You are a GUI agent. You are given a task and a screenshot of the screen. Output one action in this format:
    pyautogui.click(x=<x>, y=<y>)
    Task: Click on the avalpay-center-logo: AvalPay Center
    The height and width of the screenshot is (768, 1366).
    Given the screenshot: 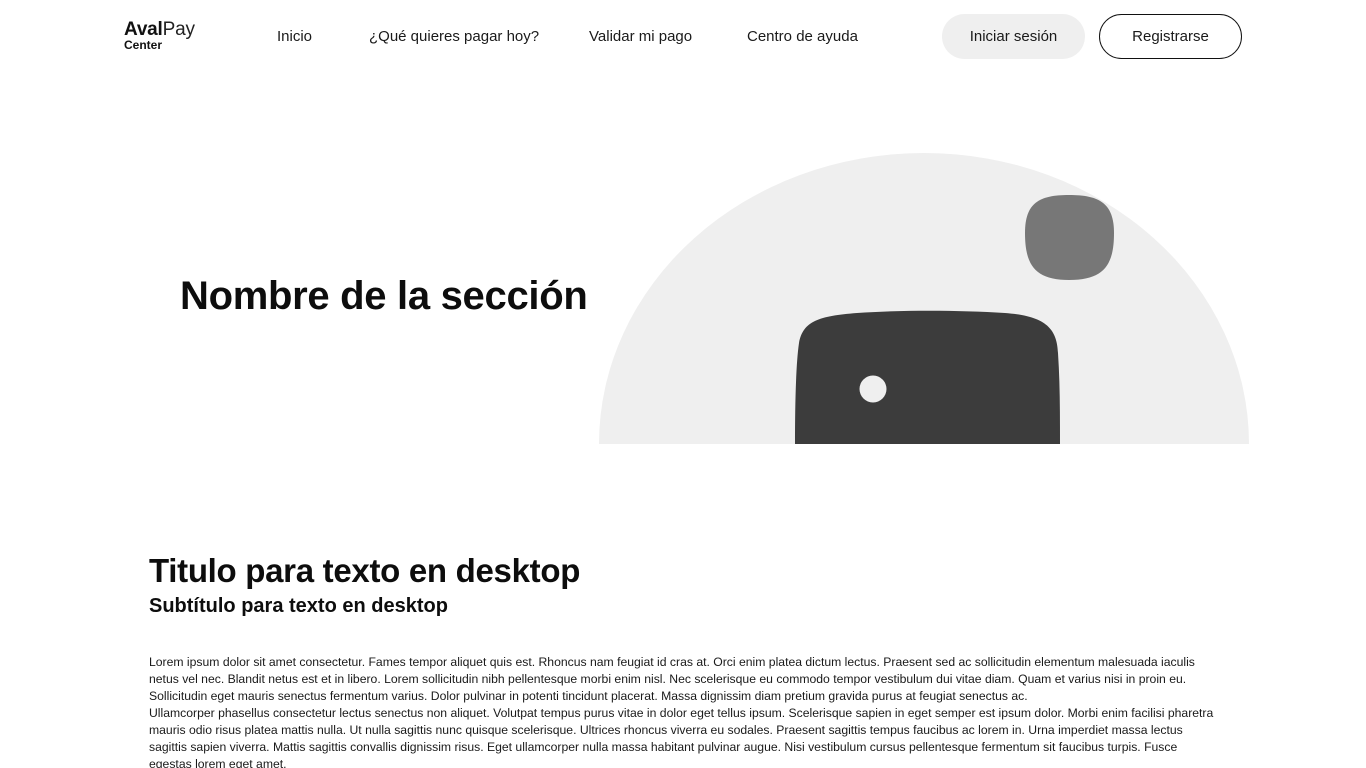 What is the action you would take?
    pyautogui.click(x=164, y=37)
    